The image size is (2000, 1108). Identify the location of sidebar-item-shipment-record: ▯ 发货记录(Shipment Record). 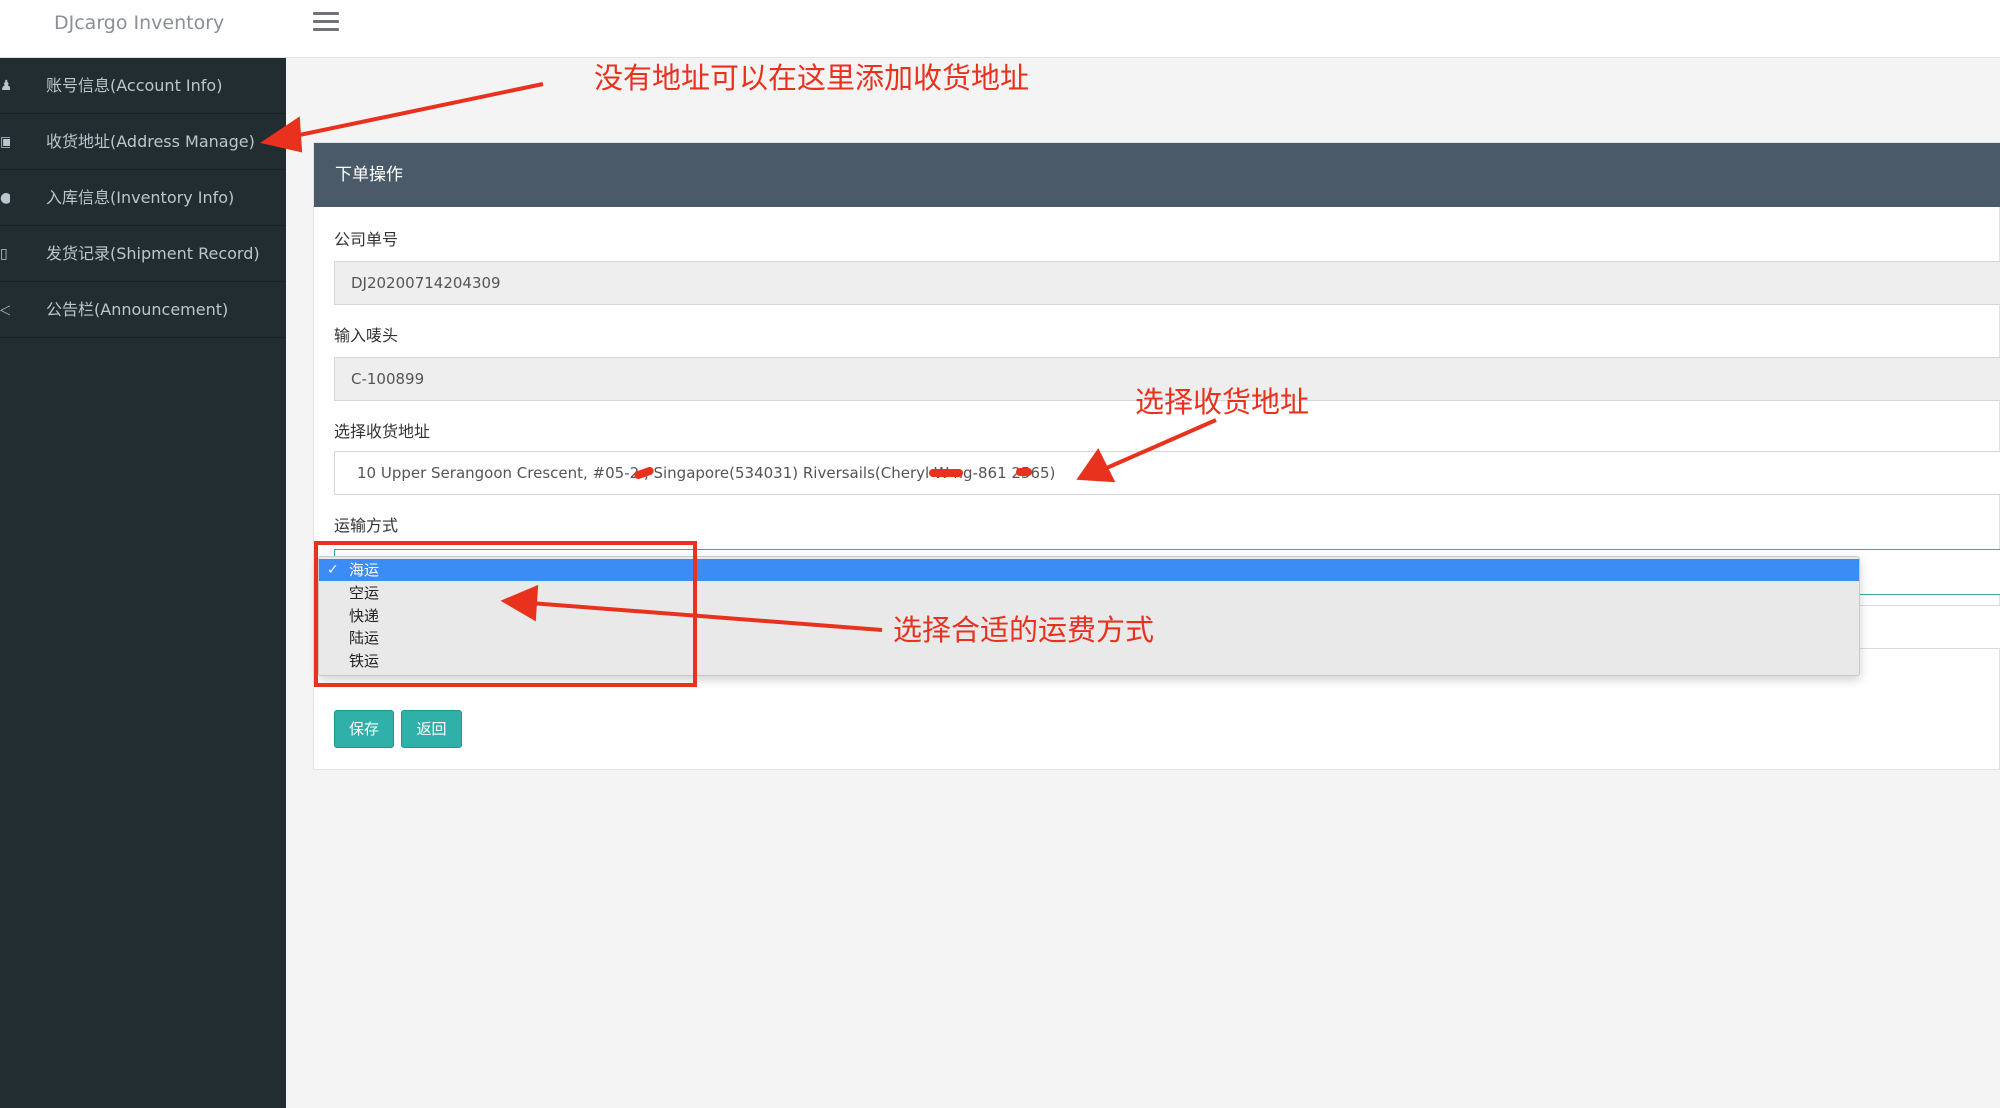
(143, 254).